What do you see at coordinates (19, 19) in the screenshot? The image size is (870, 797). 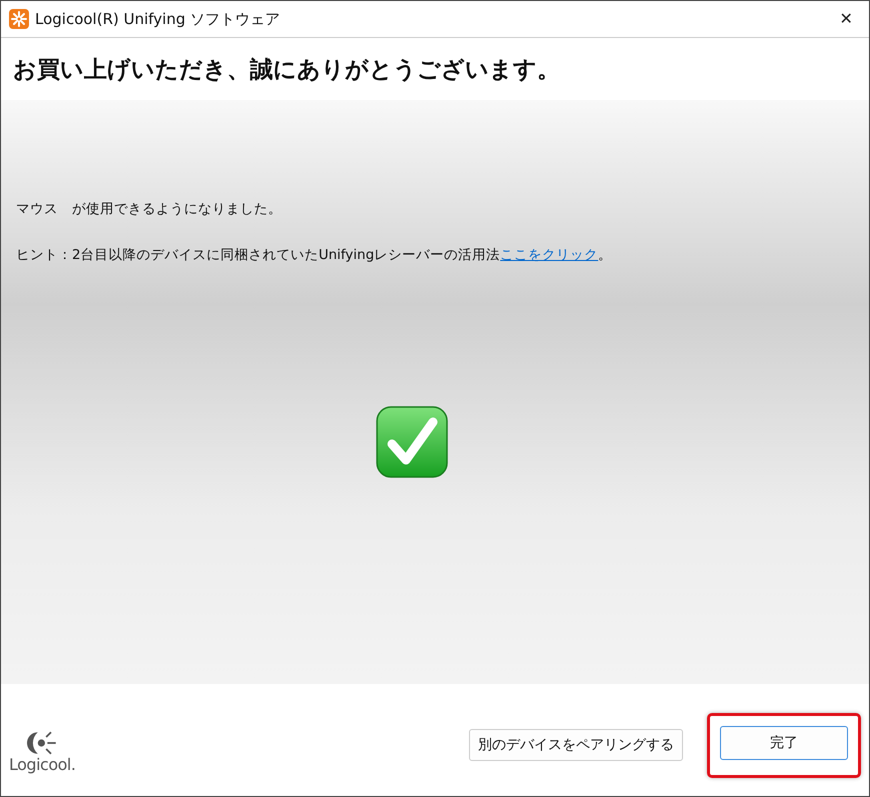 I see `app-icon` at bounding box center [19, 19].